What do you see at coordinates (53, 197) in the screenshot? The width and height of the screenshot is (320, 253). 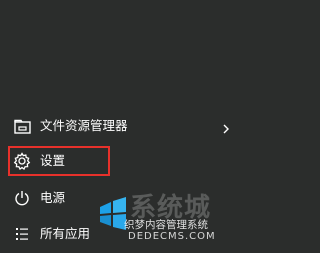 I see `menu-item-label: 电源` at bounding box center [53, 197].